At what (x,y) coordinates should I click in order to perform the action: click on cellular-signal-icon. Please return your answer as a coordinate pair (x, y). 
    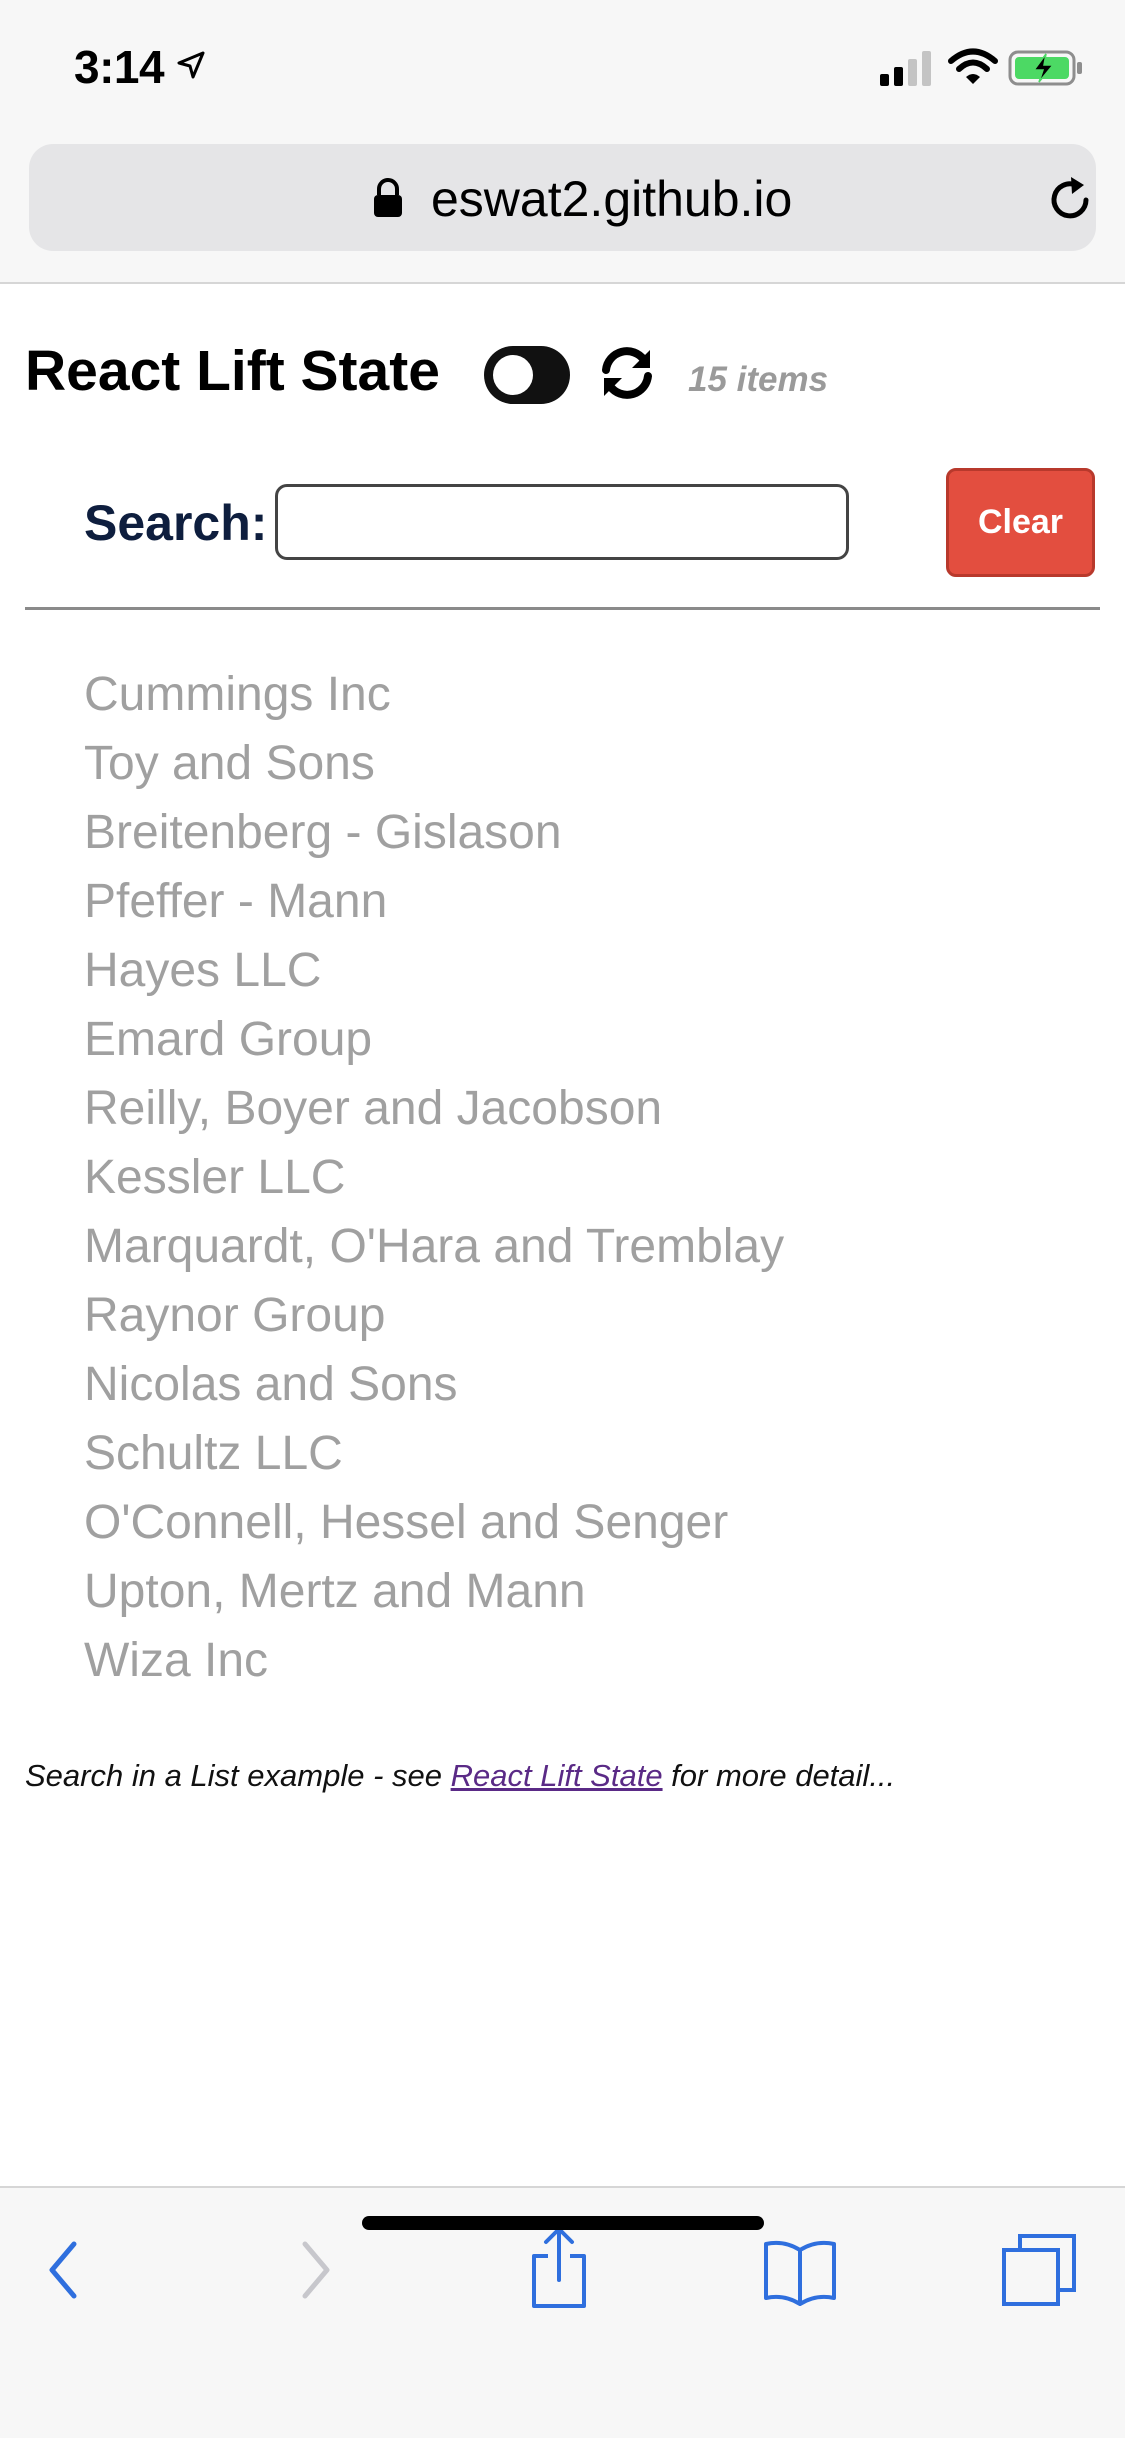
    Looking at the image, I should click on (905, 68).